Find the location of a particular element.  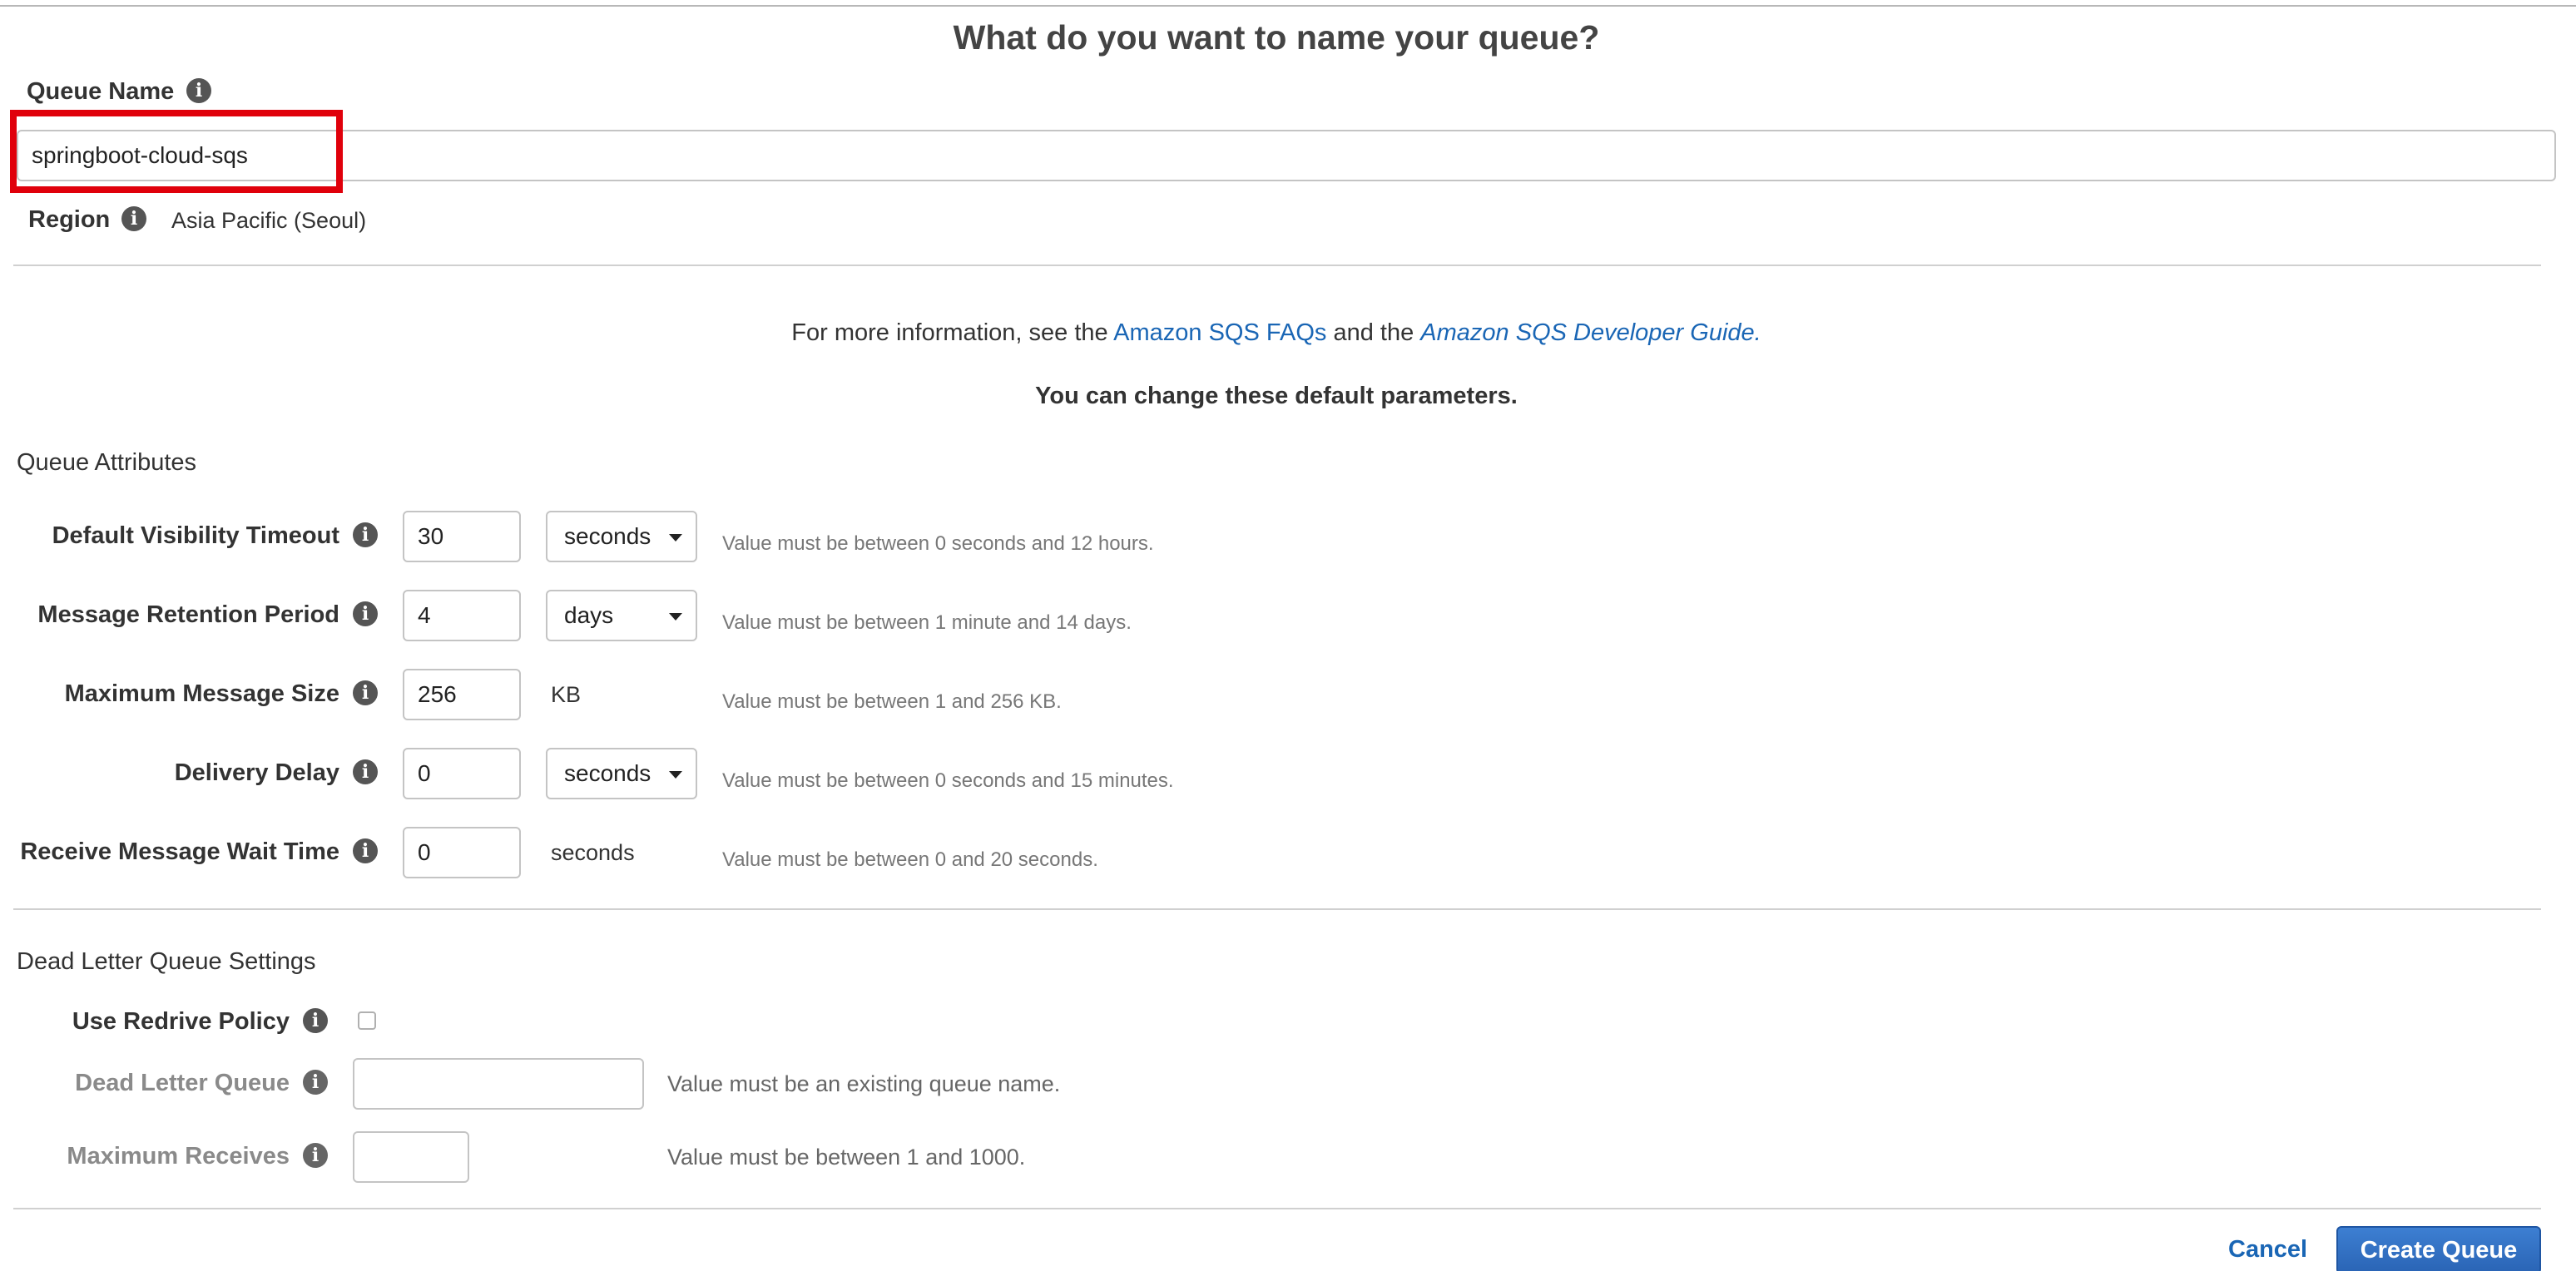

info-suffix: . is located at coordinates (1758, 332).